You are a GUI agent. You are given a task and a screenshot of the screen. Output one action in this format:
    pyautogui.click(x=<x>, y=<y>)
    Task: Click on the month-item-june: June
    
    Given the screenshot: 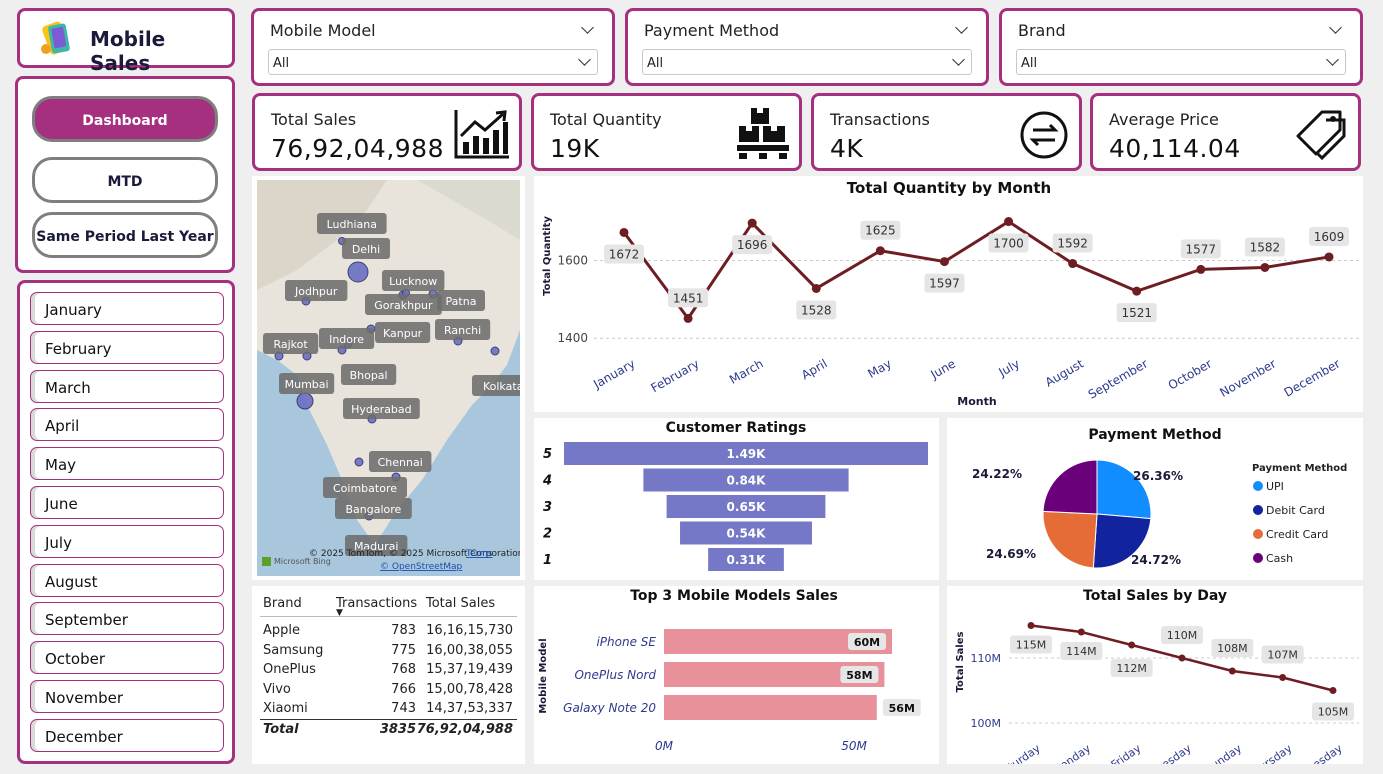 What is the action you would take?
    pyautogui.click(x=127, y=502)
    